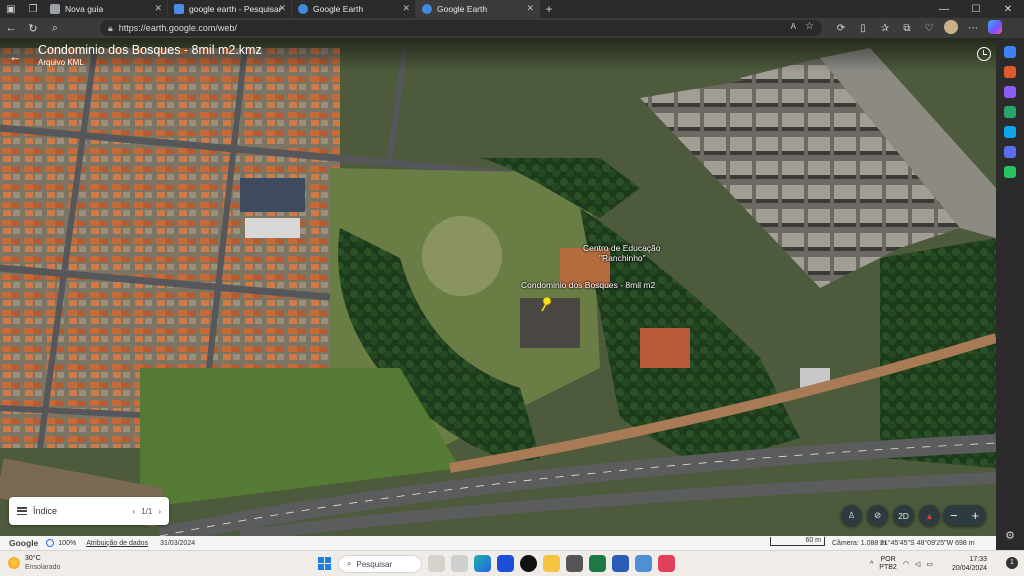 The image size is (1024, 576). I want to click on tab-title: google earth - Pesquisar, so click(235, 9).